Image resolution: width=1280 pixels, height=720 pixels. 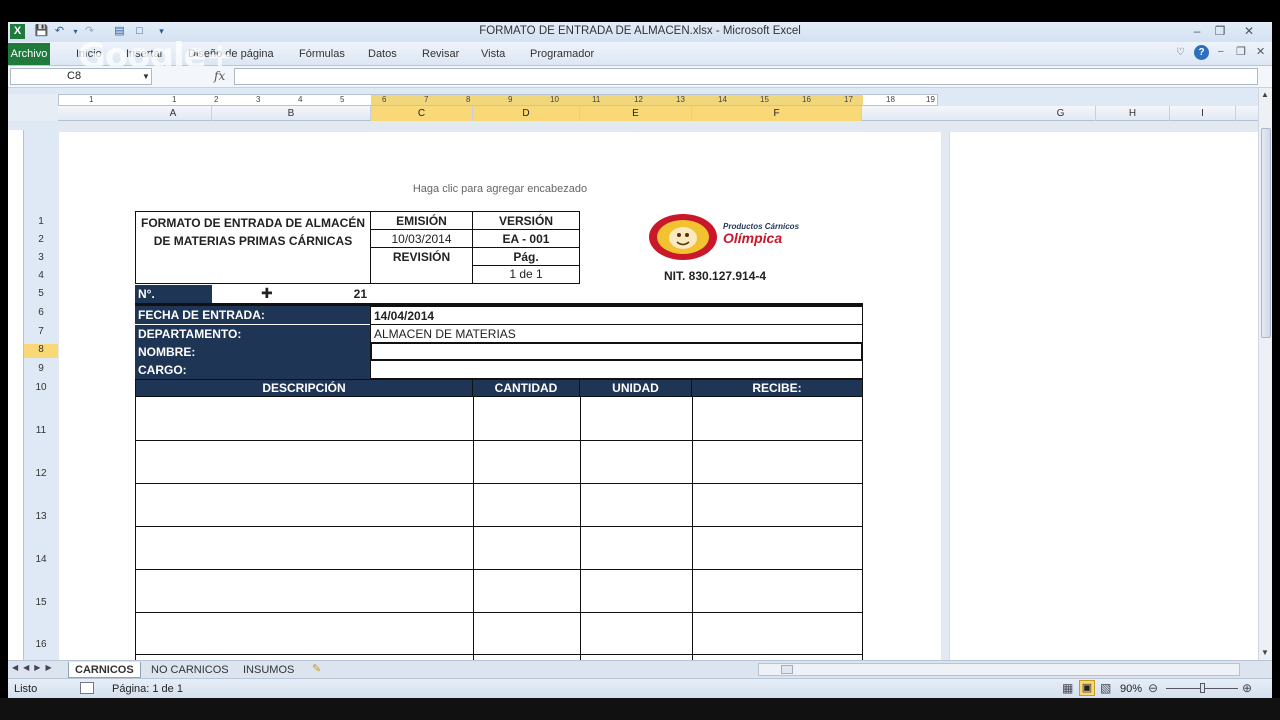 I want to click on zoom-out-icon: ⊖, so click(x=1153, y=688).